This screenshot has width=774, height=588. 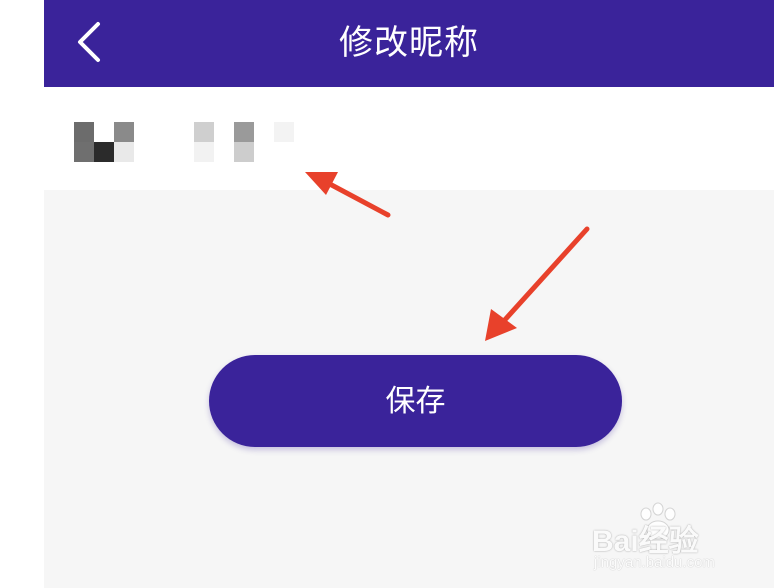 What do you see at coordinates (415, 401) in the screenshot?
I see `save-button: 保存` at bounding box center [415, 401].